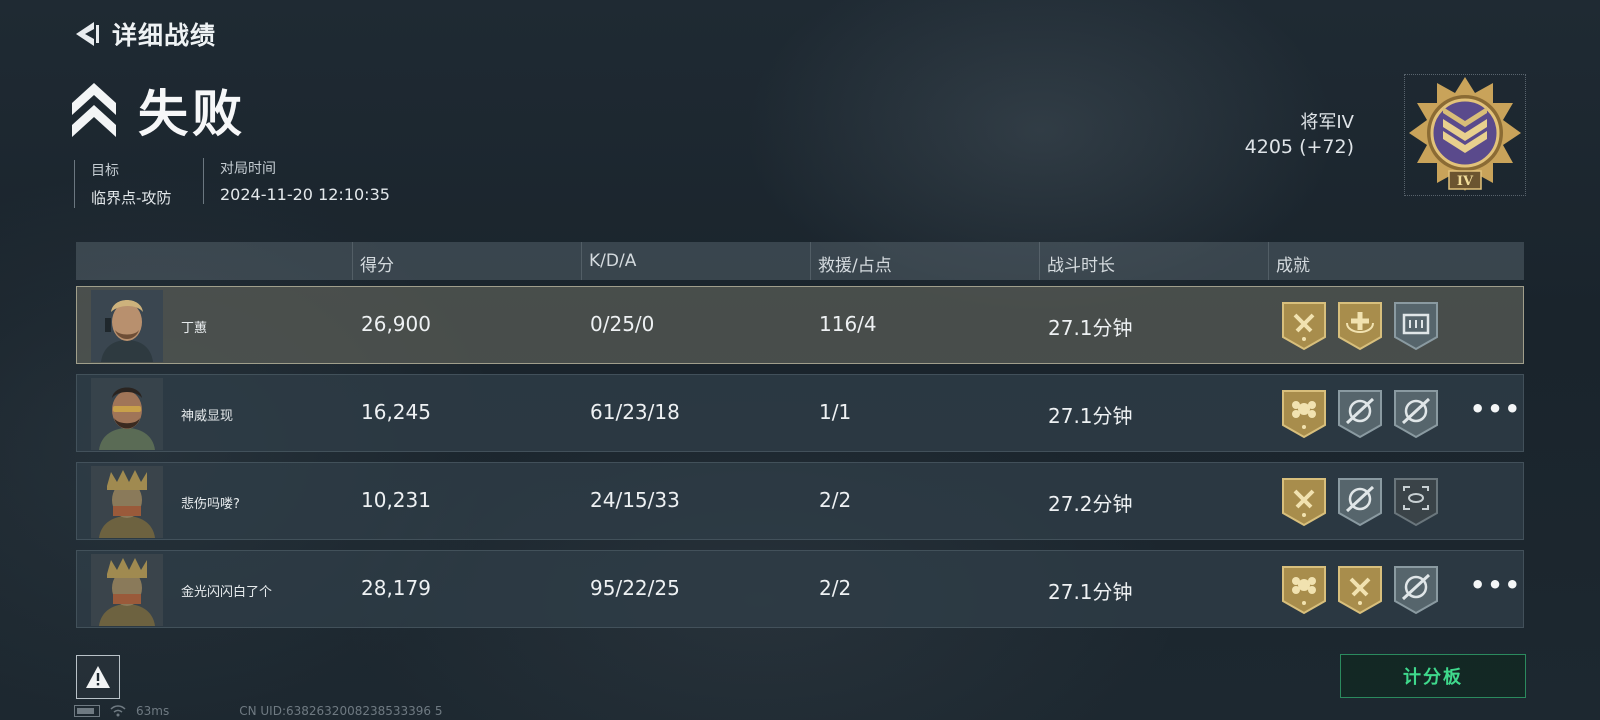 Image resolution: width=1600 pixels, height=720 pixels. Describe the element at coordinates (1327, 122) in the screenshot. I see `rank-name: 将军IV` at that location.